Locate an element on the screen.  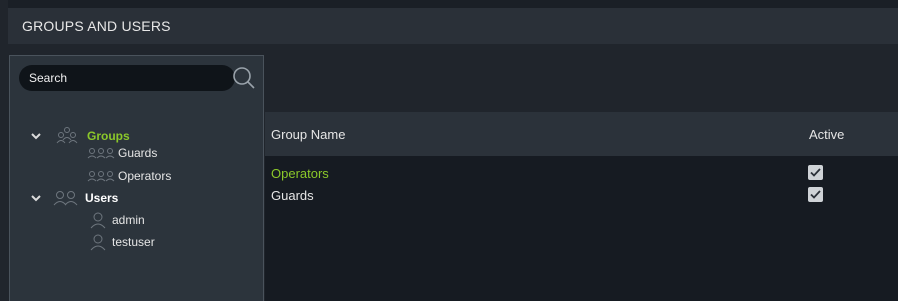
column-header-group-name: Group Name is located at coordinates (308, 134).